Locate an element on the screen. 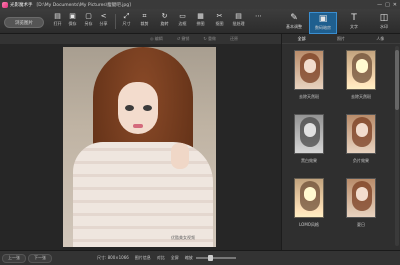 The image size is (400, 265). toolbar-rotate-button: ↻ 旋转 is located at coordinates (164, 22).